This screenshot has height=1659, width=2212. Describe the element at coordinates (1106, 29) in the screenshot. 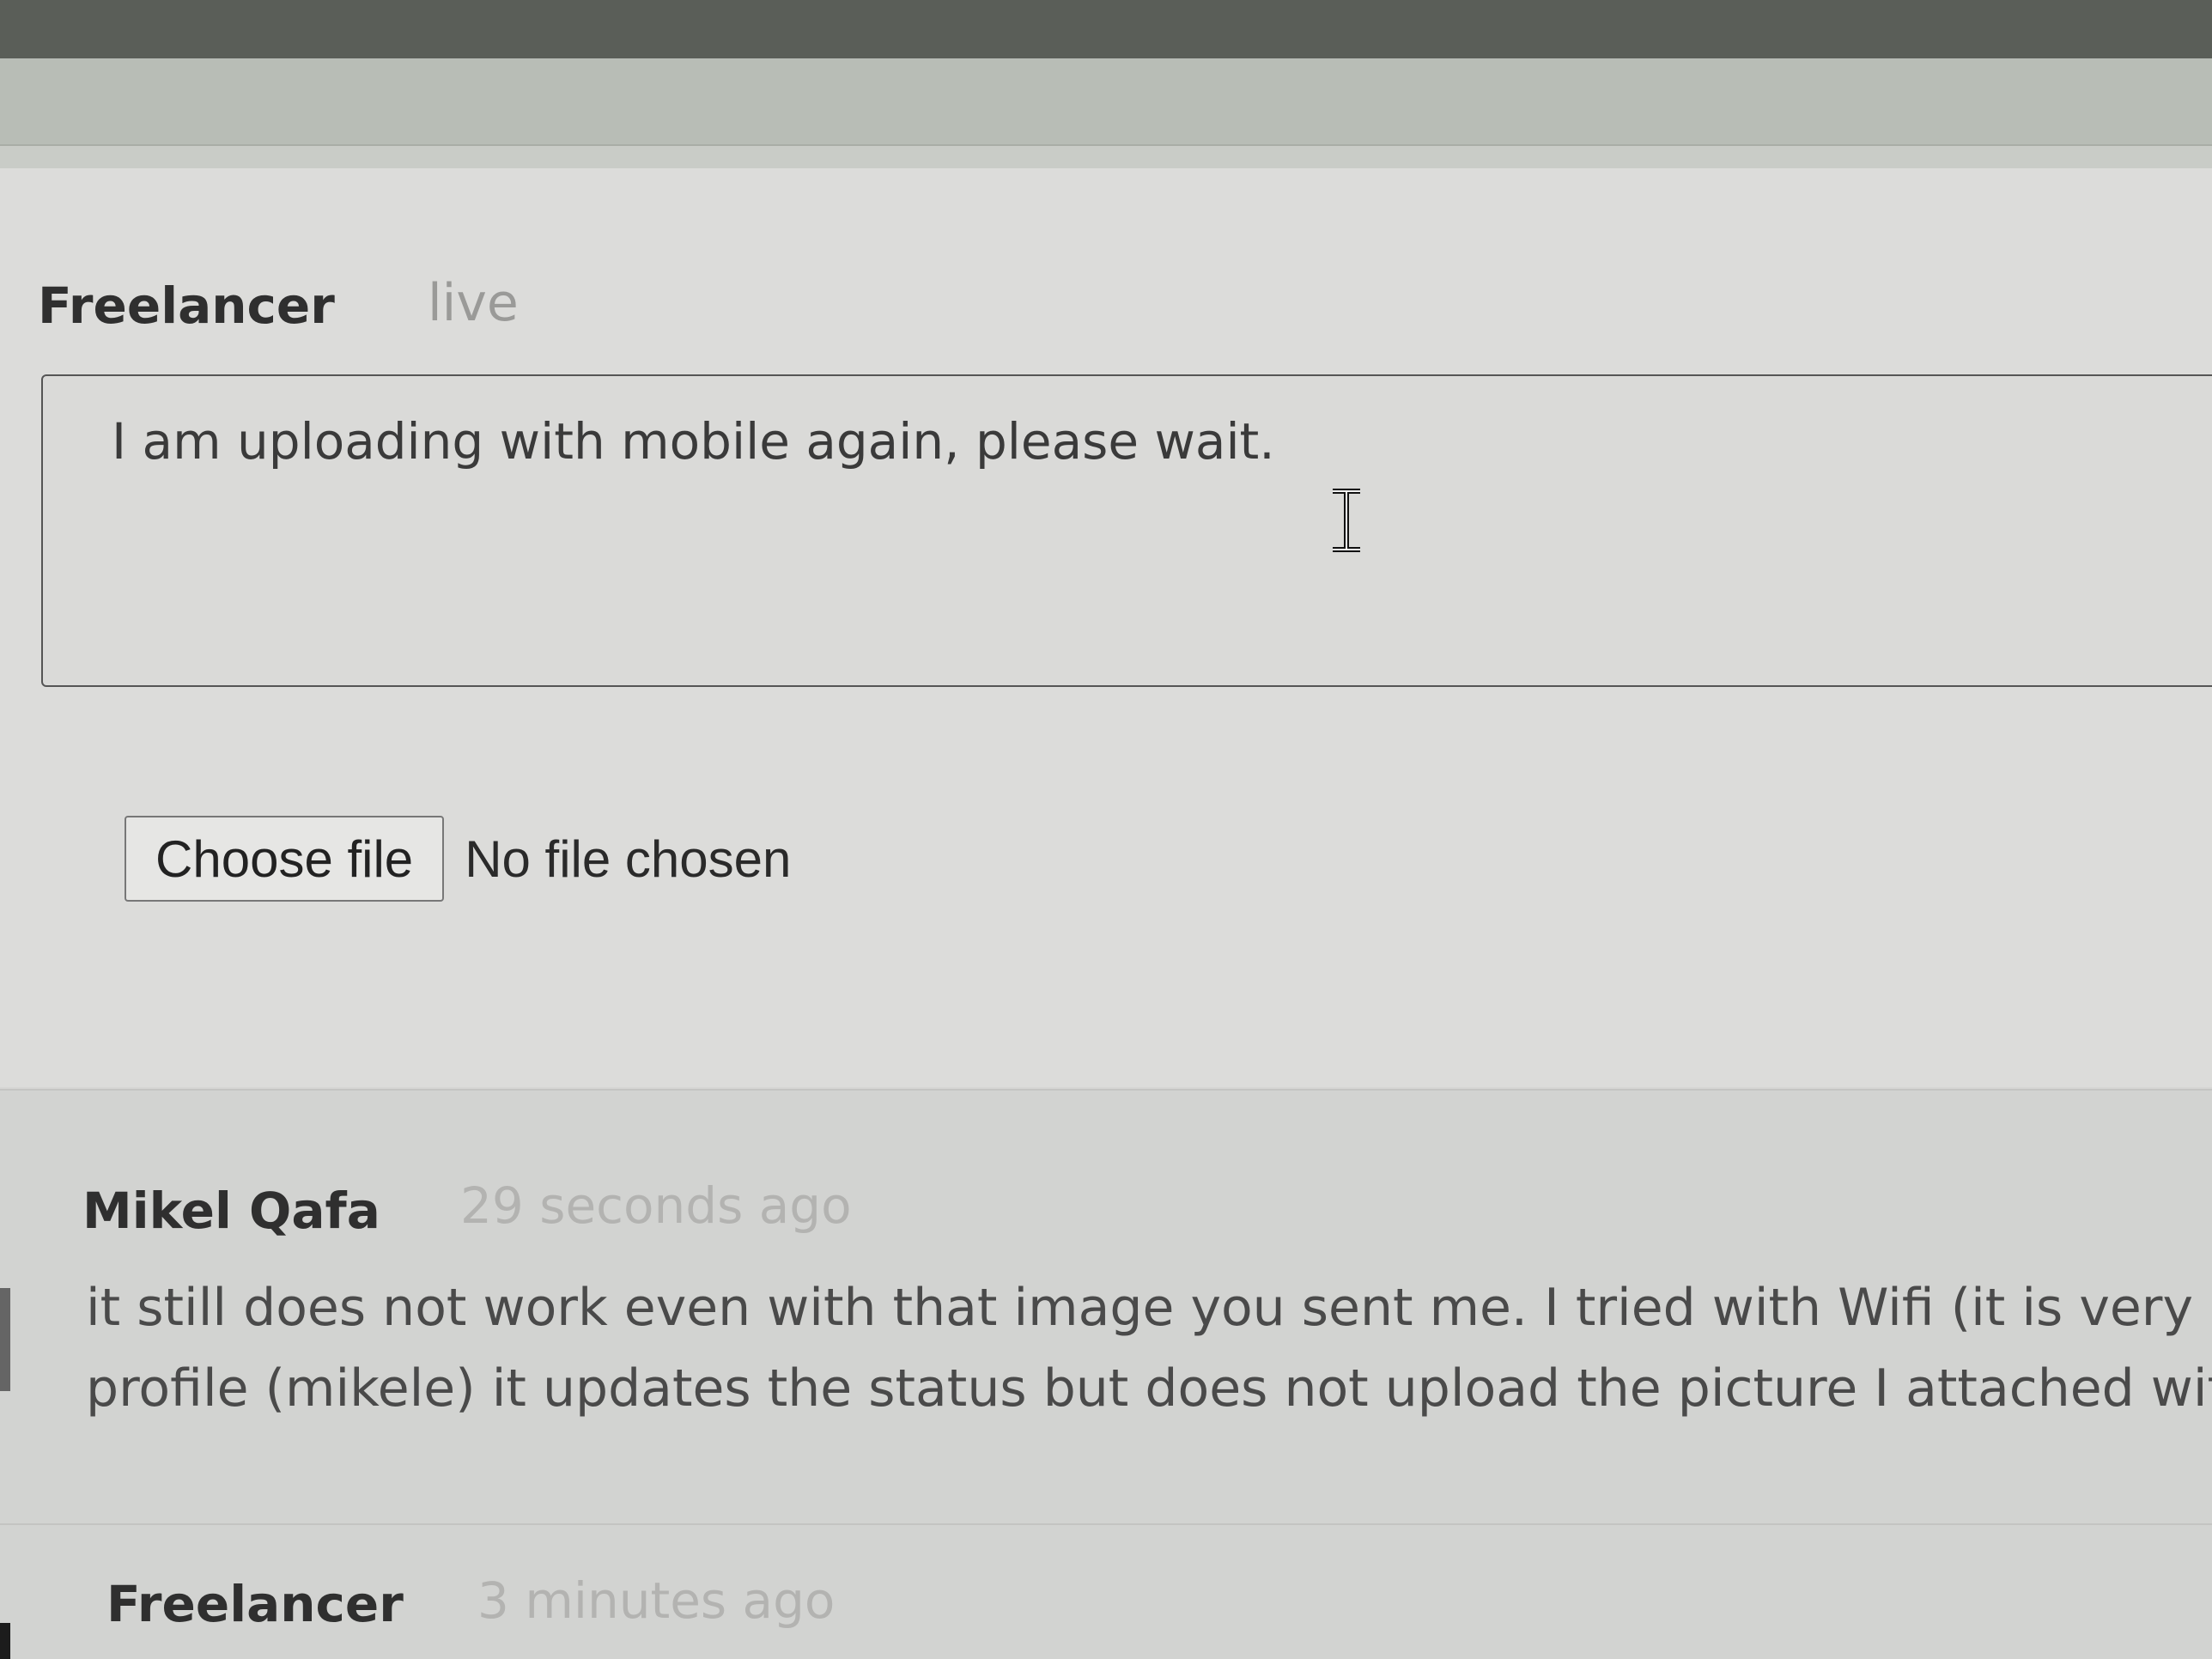

I see `top-bar` at that location.